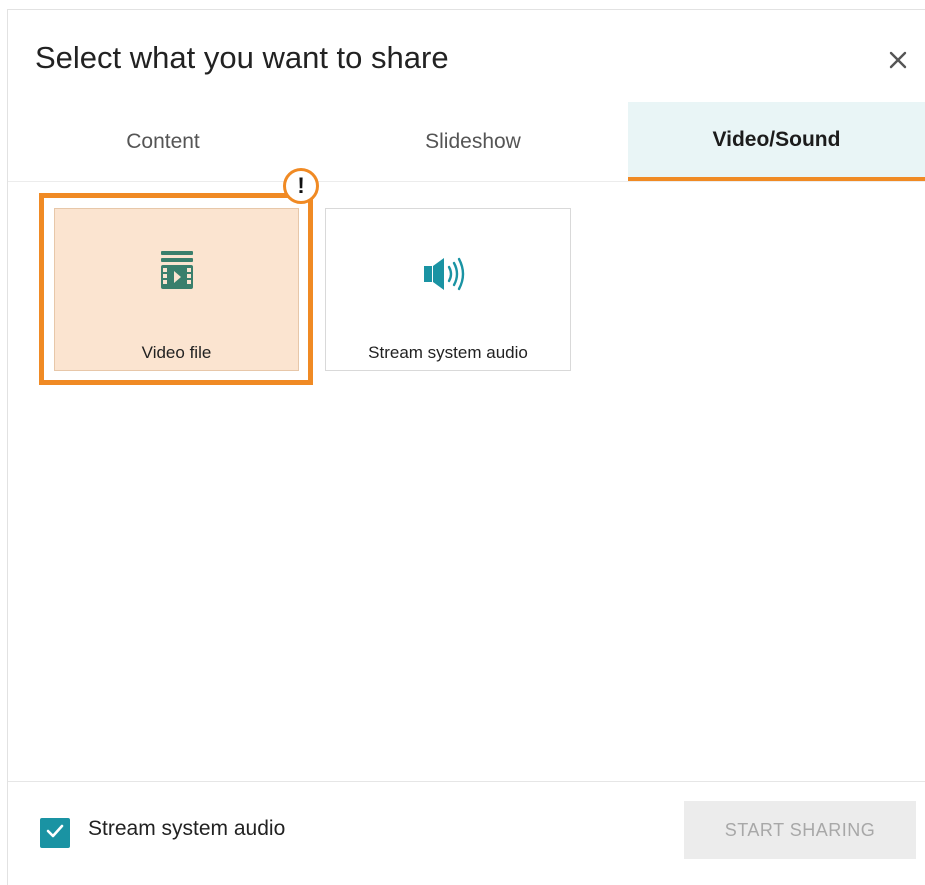 The image size is (925, 885). What do you see at coordinates (473, 141) in the screenshot?
I see `tab-slideshow: Slideshow` at bounding box center [473, 141].